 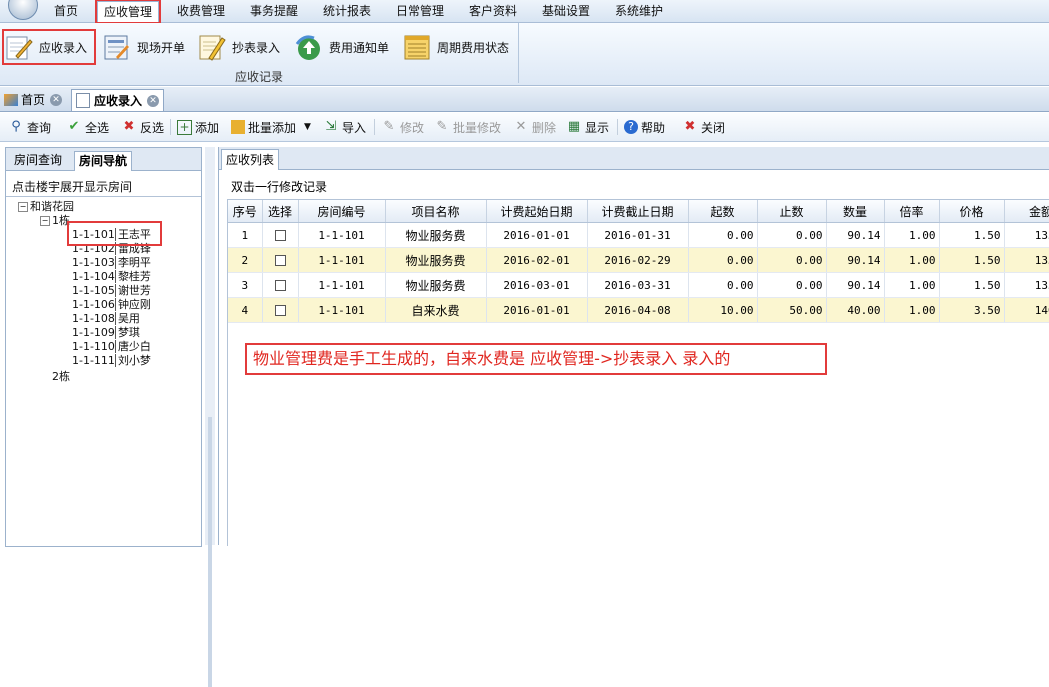 What do you see at coordinates (344, 47) in the screenshot?
I see `fee-notice-button: 费用通知单` at bounding box center [344, 47].